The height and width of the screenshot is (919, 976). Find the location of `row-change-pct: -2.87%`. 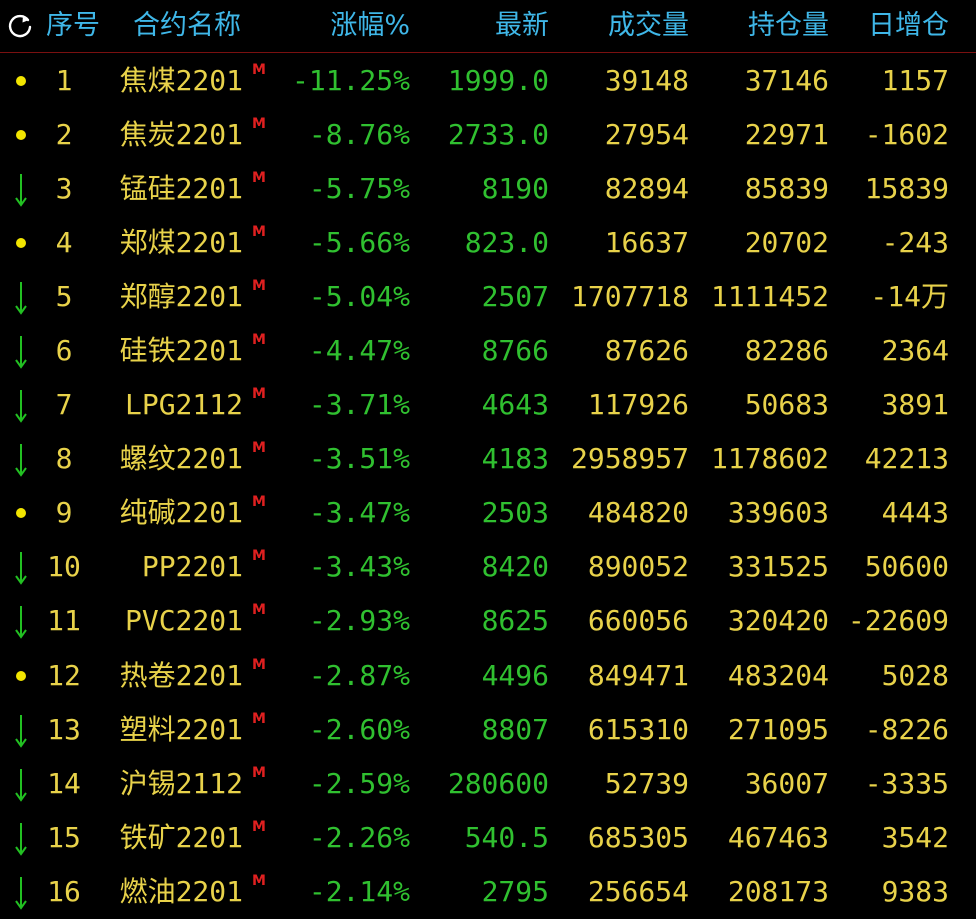

row-change-pct: -2.87% is located at coordinates (359, 675).